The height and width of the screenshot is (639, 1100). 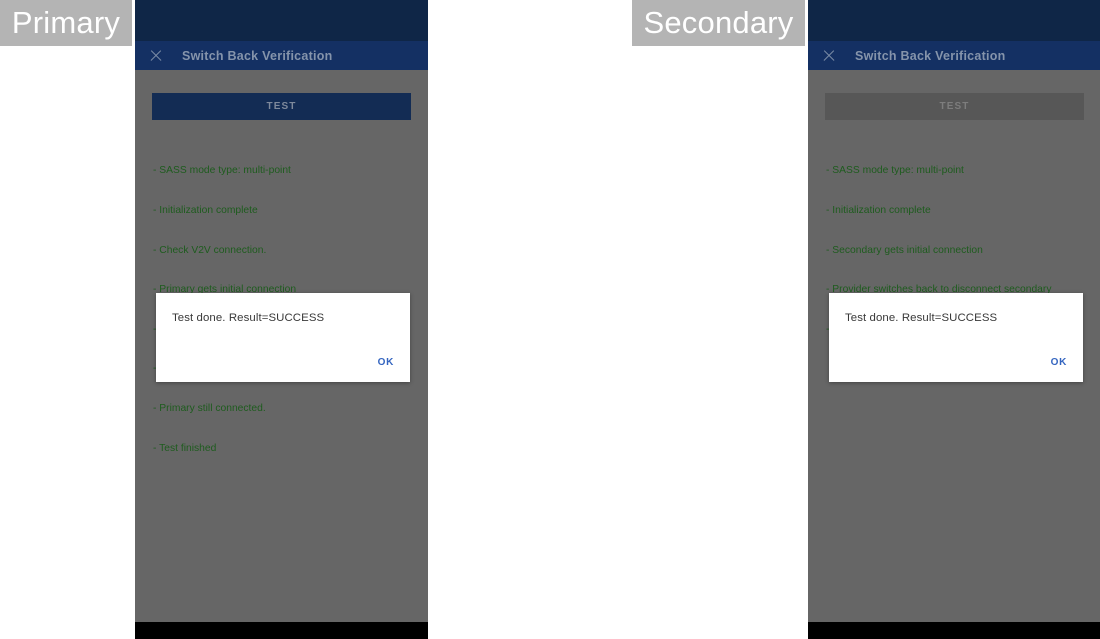 What do you see at coordinates (930, 55) in the screenshot?
I see `app-title-secondary: Switch Back Verification` at bounding box center [930, 55].